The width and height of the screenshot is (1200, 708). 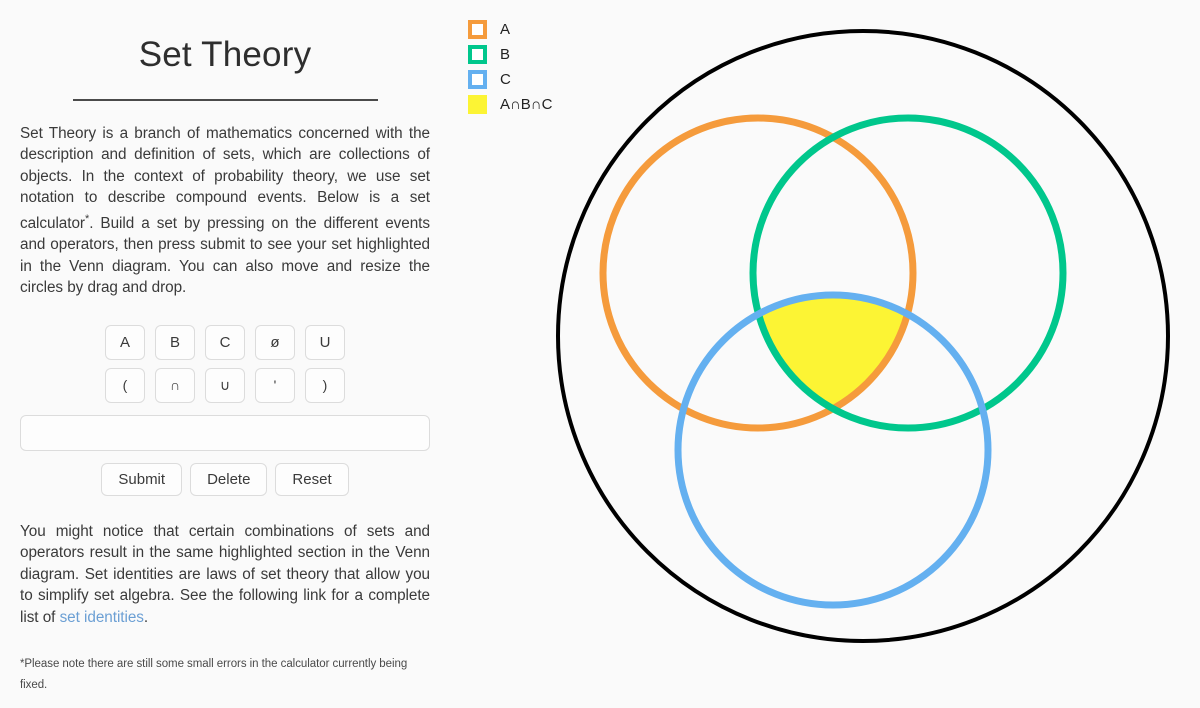 I want to click on legend-swatch-c-icon, so click(x=477, y=79).